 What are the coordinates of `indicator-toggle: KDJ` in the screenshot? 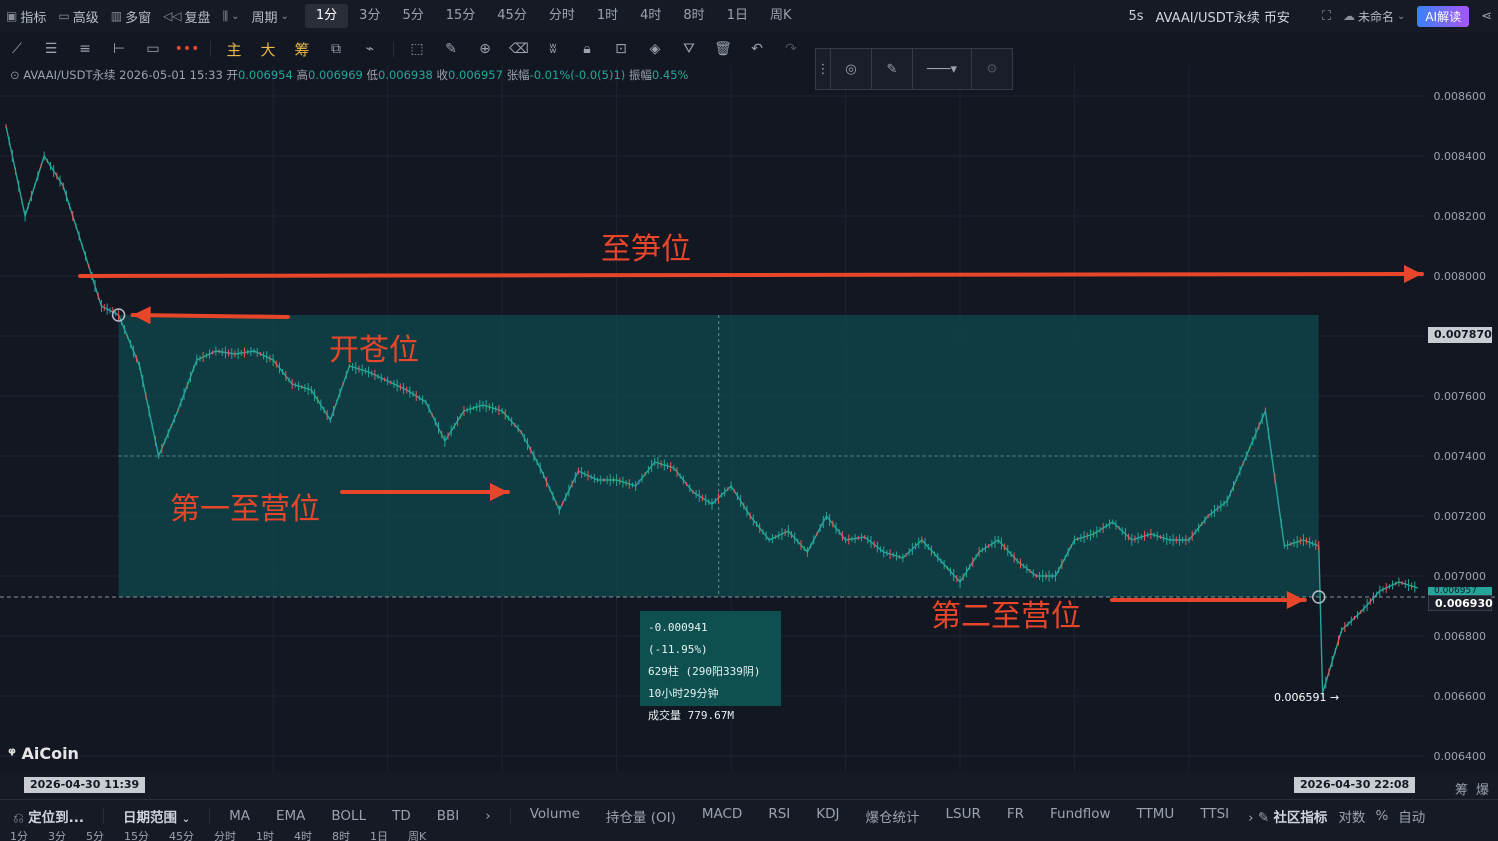 It's located at (827, 816).